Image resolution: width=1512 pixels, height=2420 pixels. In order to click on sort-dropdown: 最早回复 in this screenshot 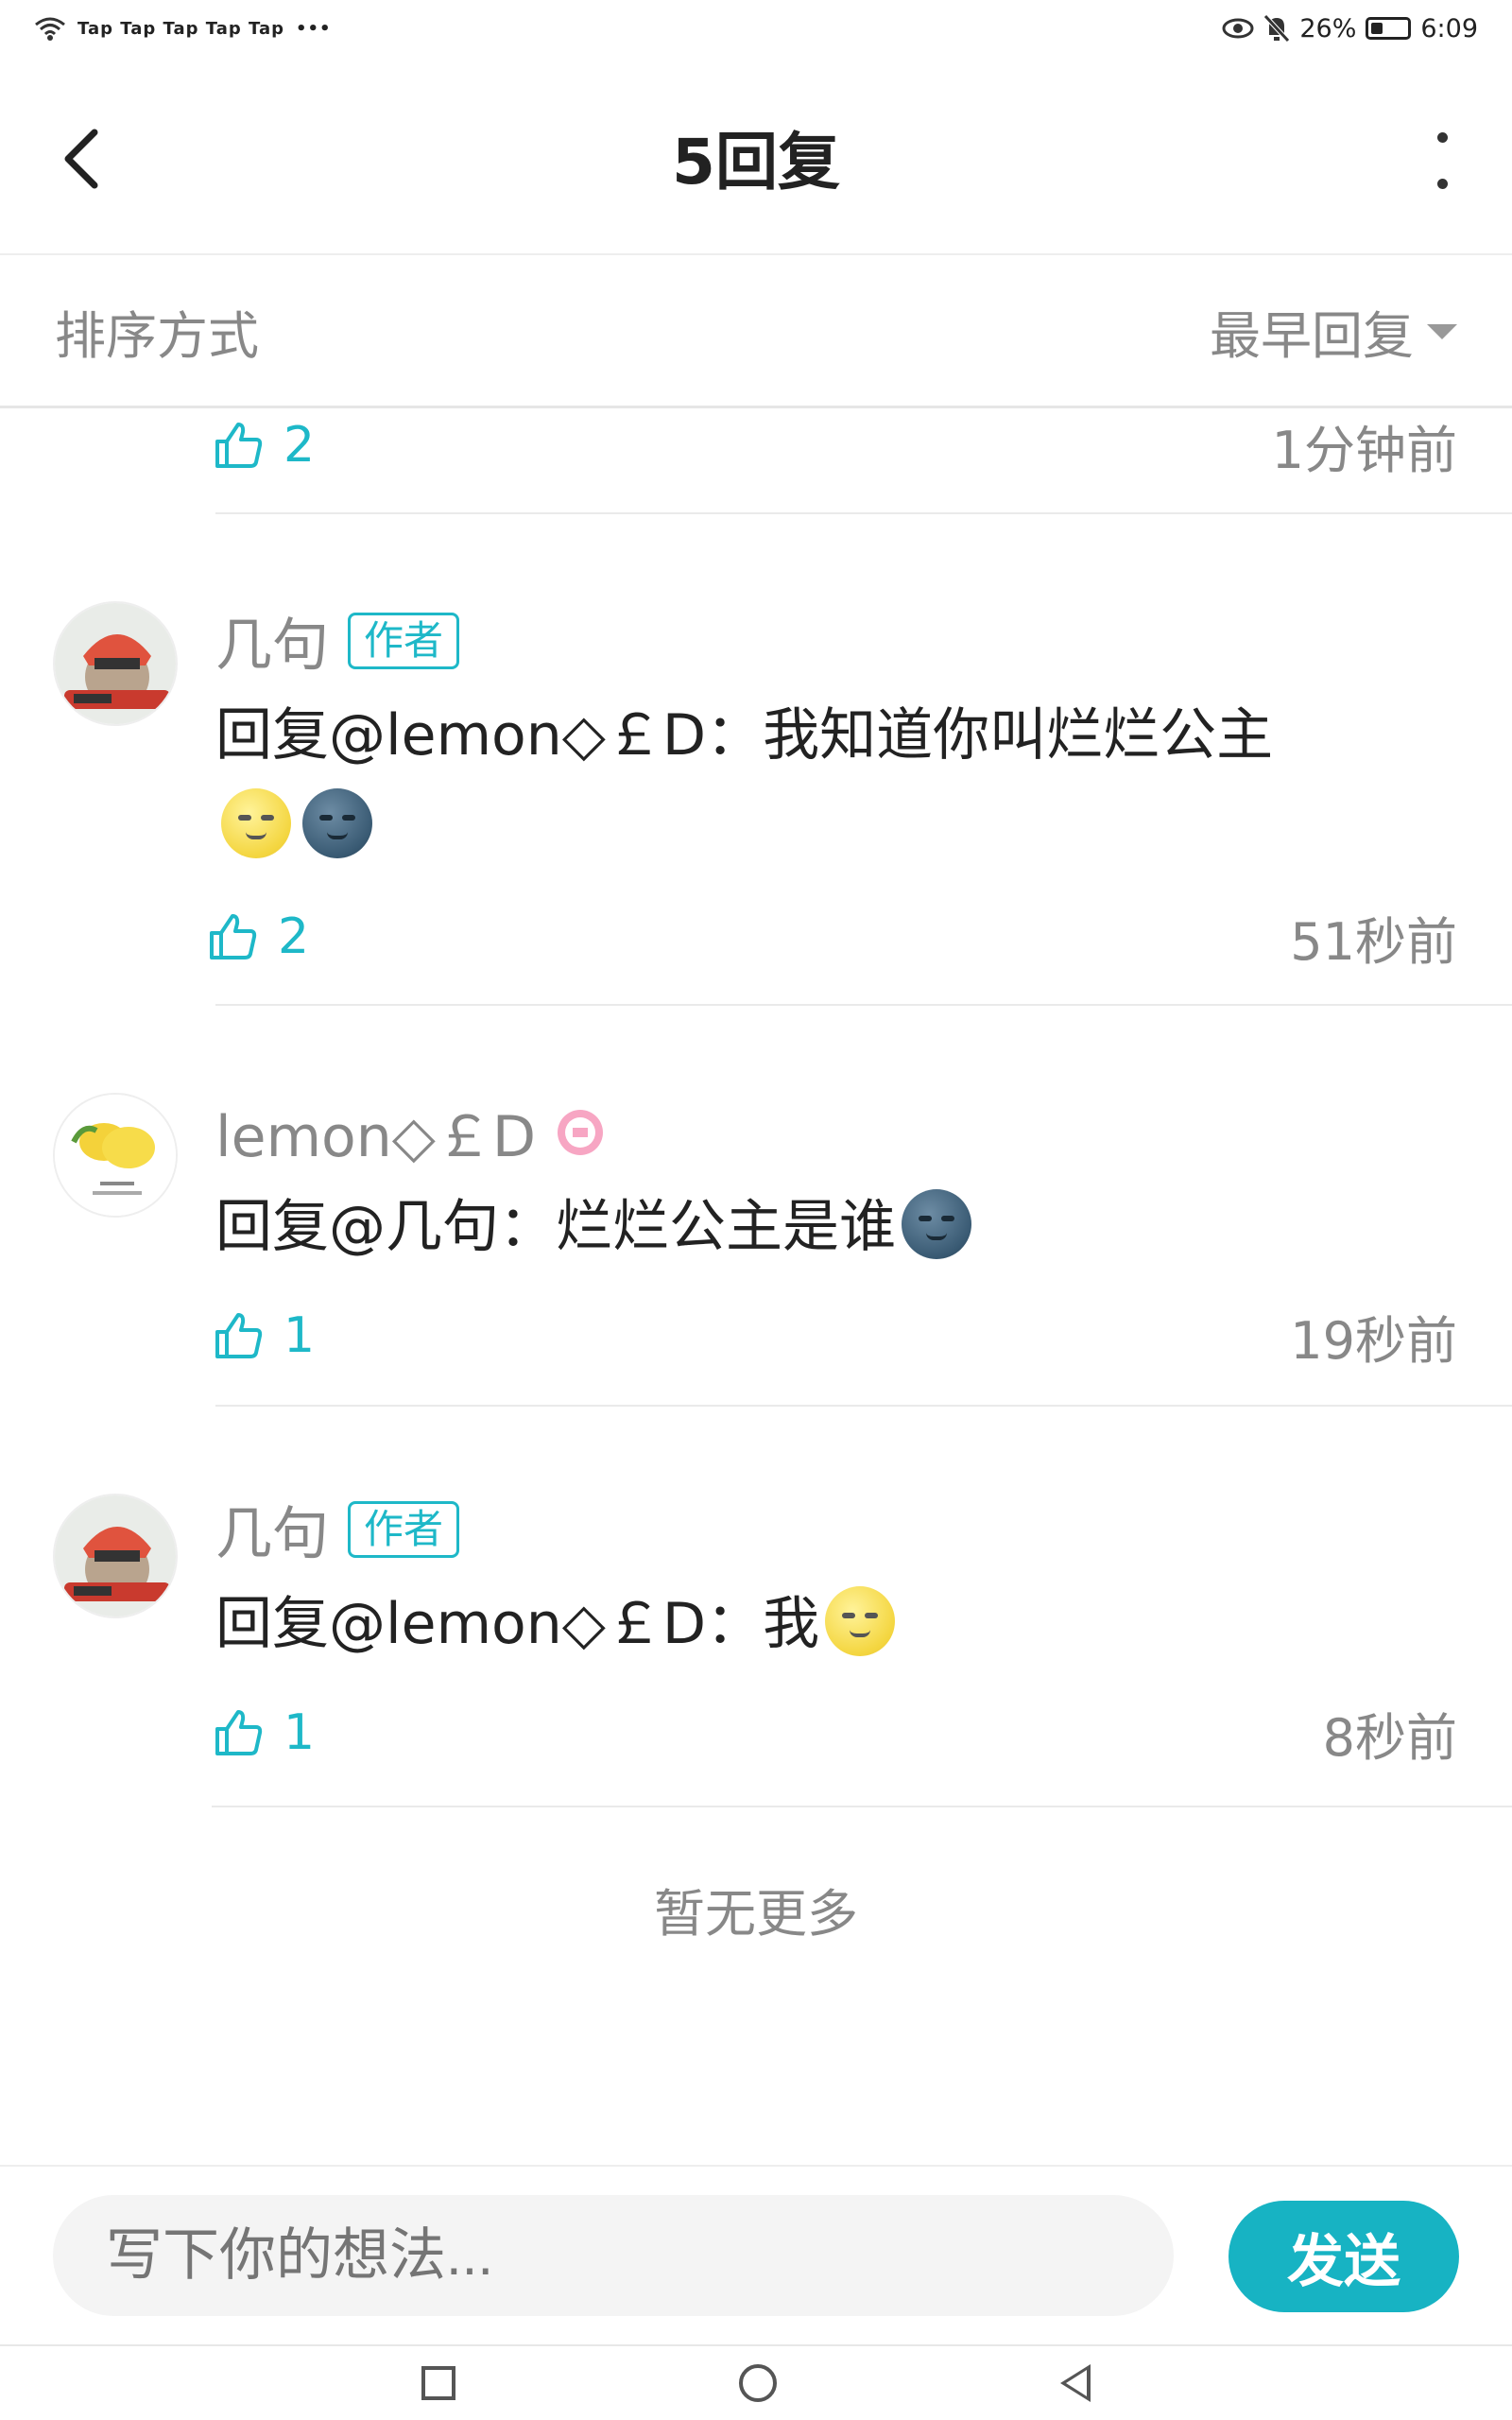, I will do `click(1333, 331)`.